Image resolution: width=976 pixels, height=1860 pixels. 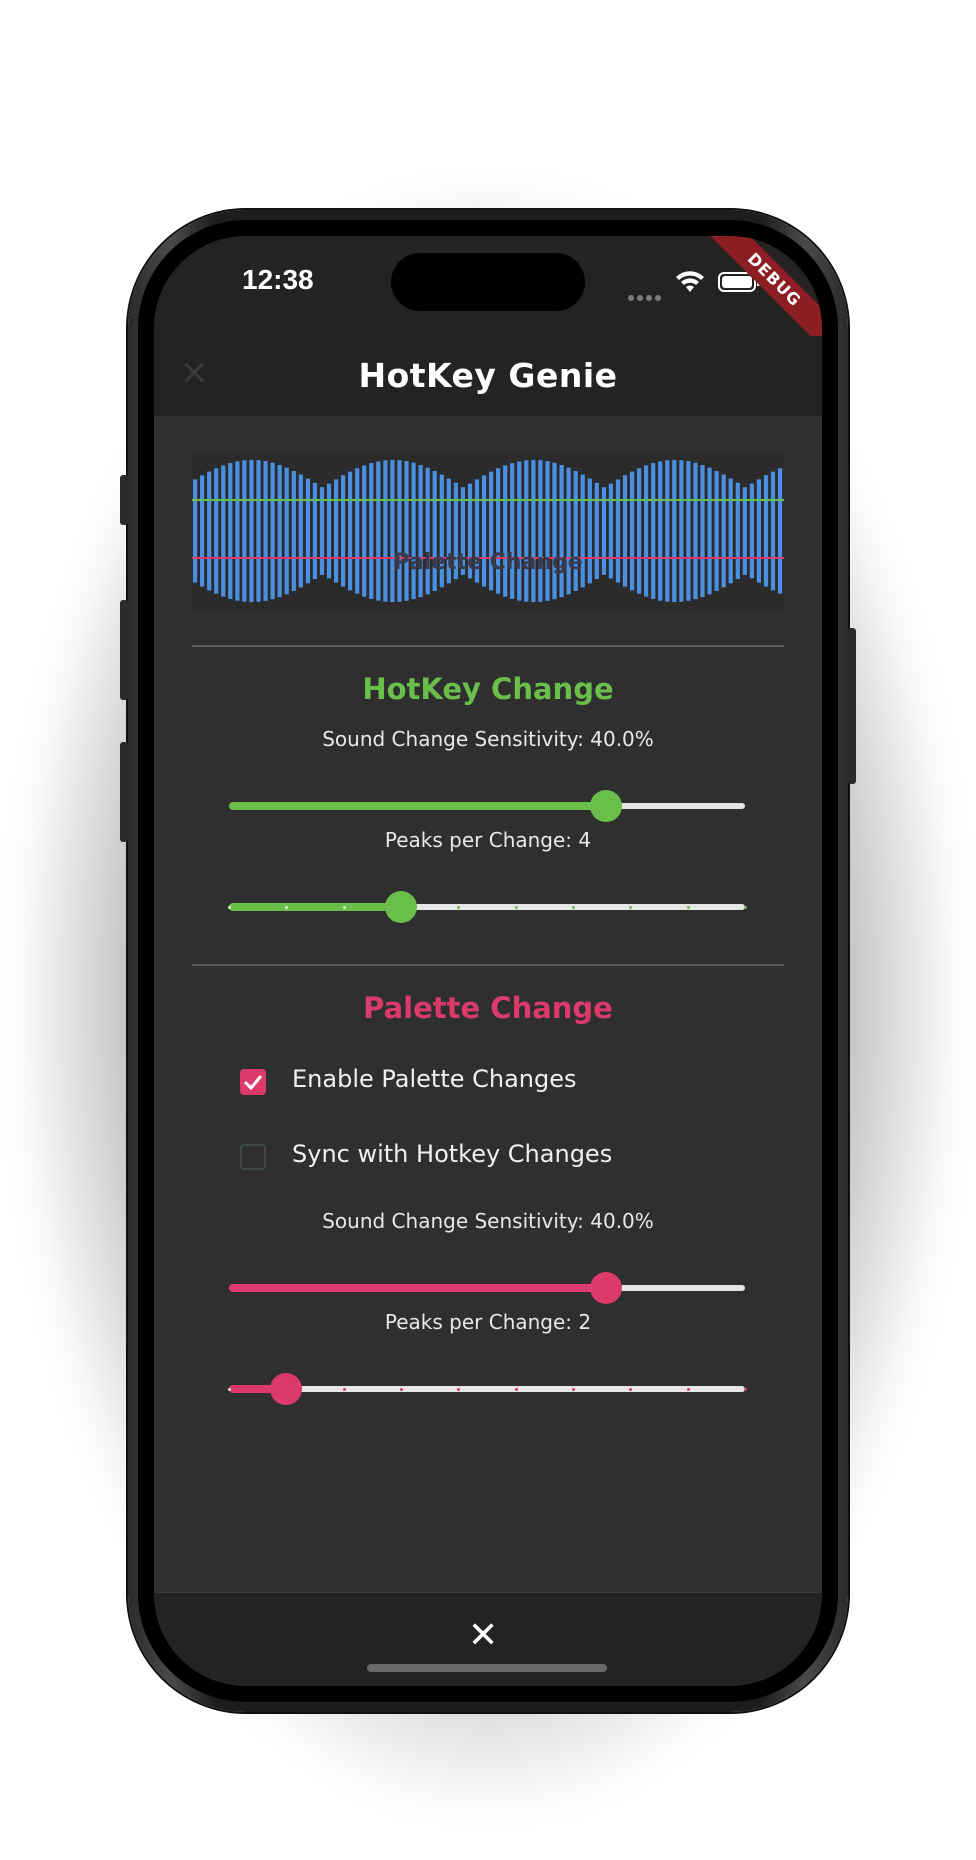 I want to click on enable-palette-checkbox, so click(x=253, y=1082).